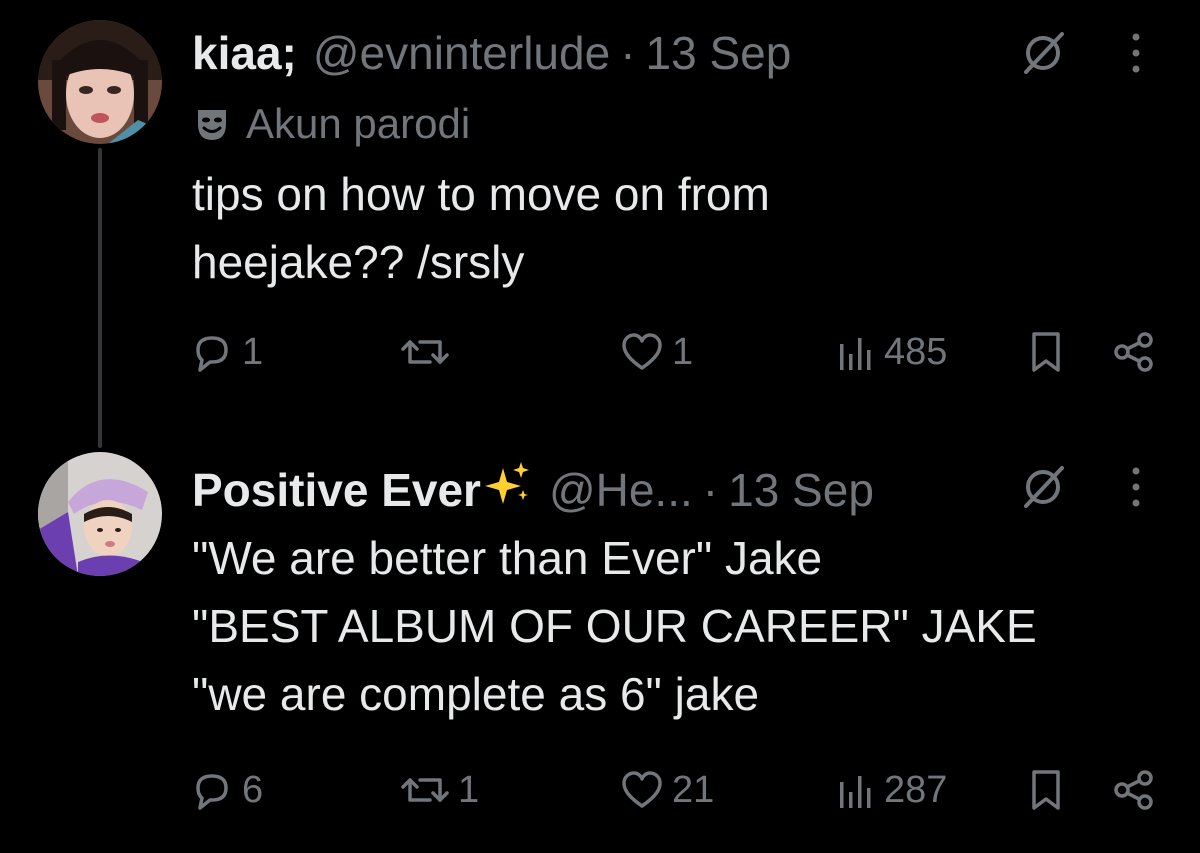 The image size is (1200, 853). Describe the element at coordinates (358, 123) in the screenshot. I see `parody-label-text: Akun parodi` at that location.